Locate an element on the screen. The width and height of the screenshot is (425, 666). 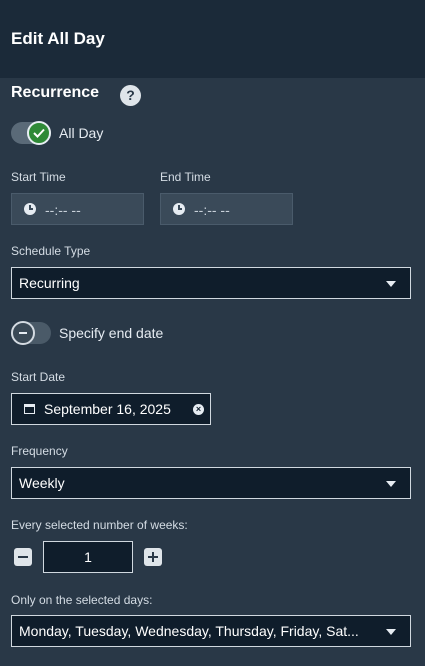
days-label: Only on the selected days: is located at coordinates (82, 600).